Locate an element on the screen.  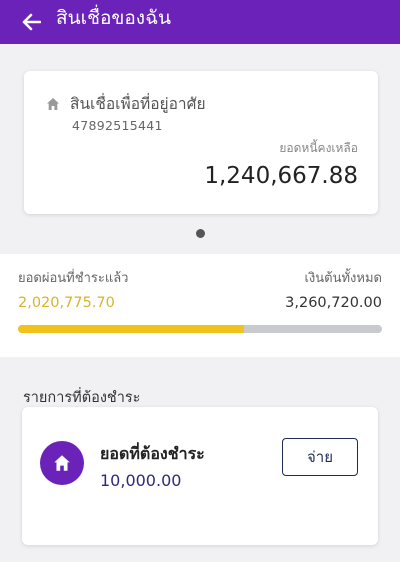
total-principal-value: 3,260,720.00 is located at coordinates (333, 303).